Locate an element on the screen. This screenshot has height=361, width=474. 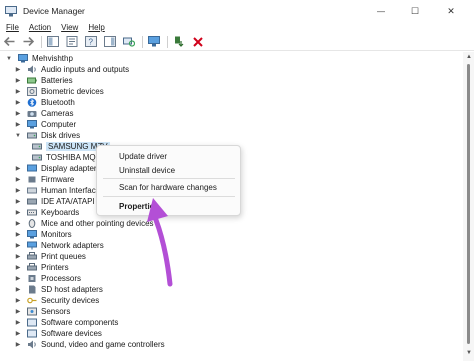
menu-divider is located at coordinates (169, 178).